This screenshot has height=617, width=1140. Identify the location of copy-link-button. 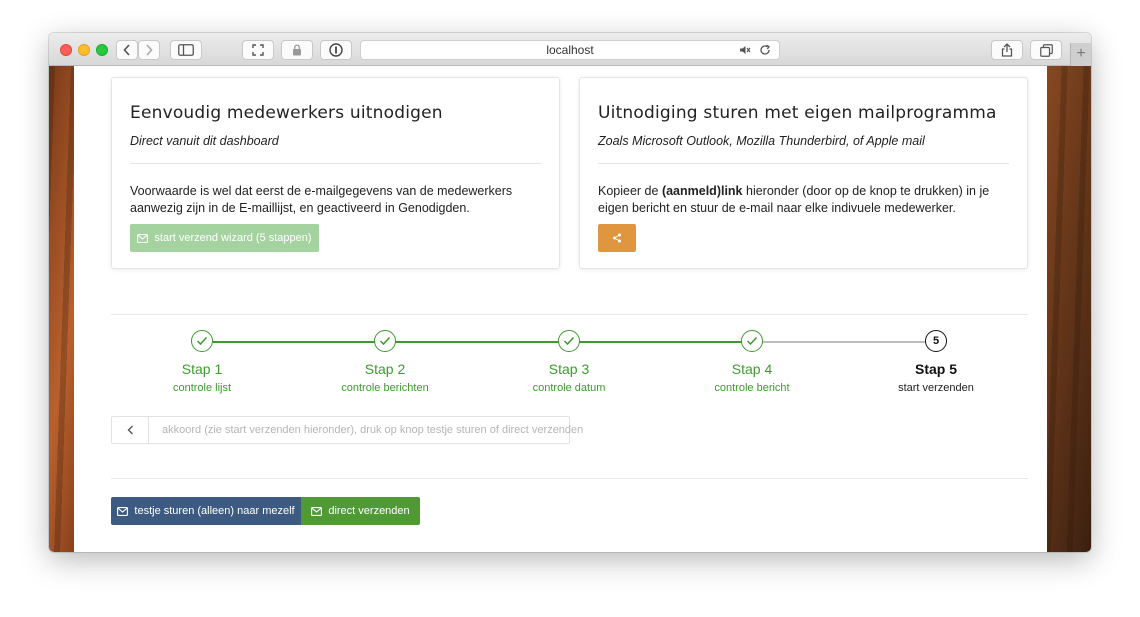
(617, 238).